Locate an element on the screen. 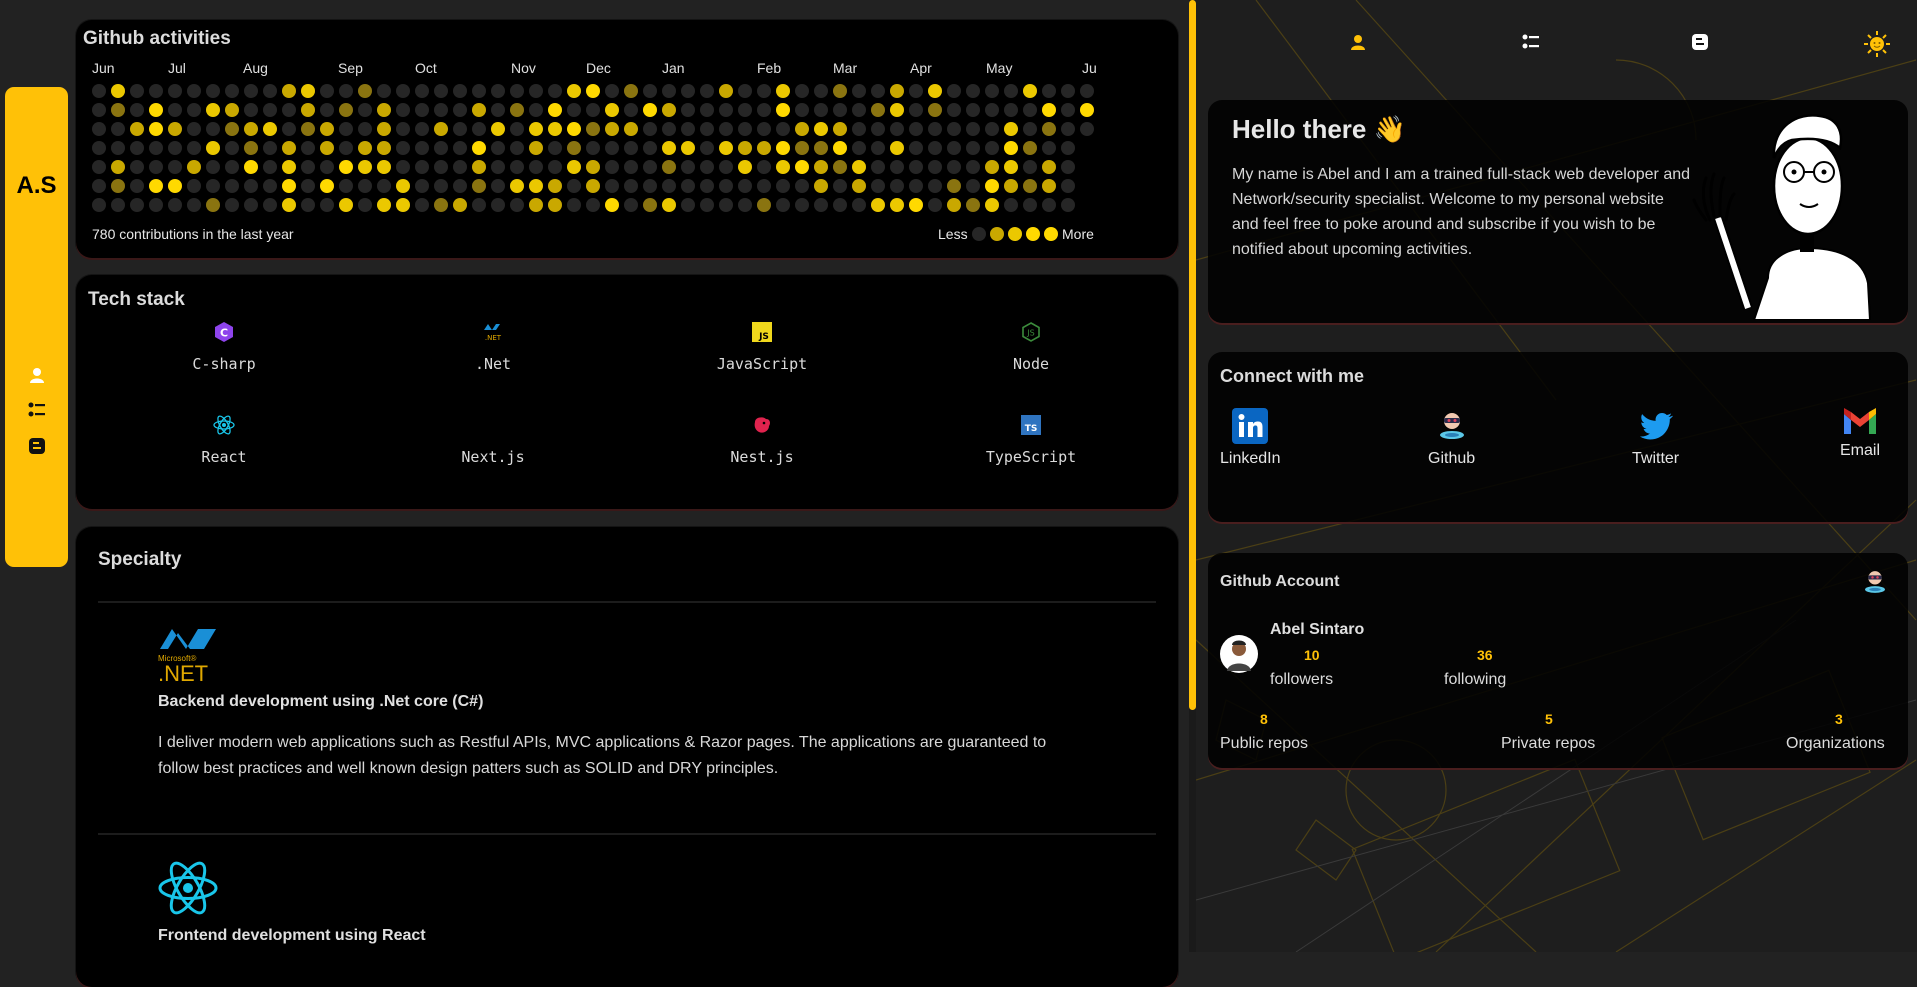 This screenshot has height=987, width=1917. github-username: Abel Sintaro is located at coordinates (1317, 630).